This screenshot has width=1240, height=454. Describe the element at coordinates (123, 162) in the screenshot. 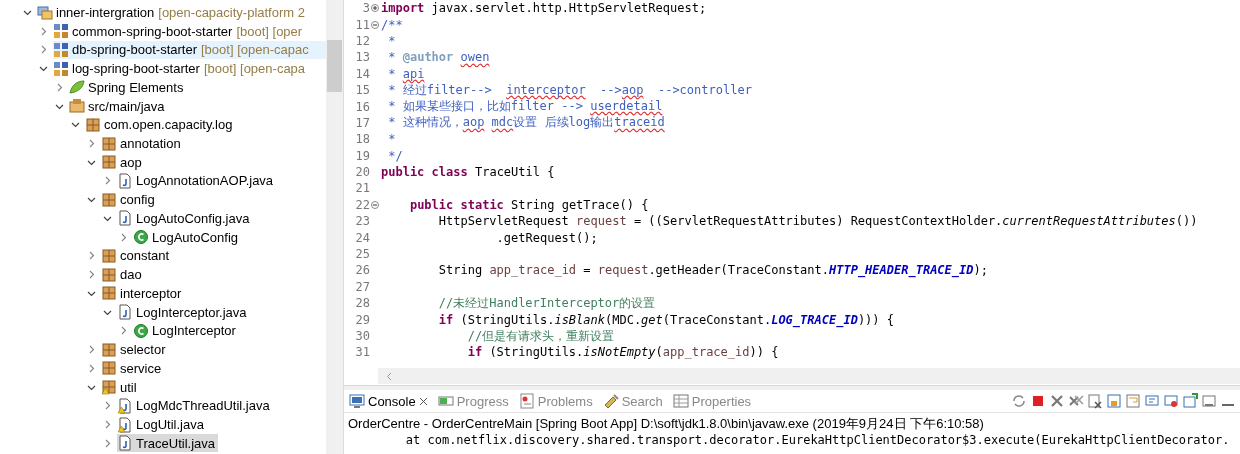

I see `tree-item: aop` at that location.